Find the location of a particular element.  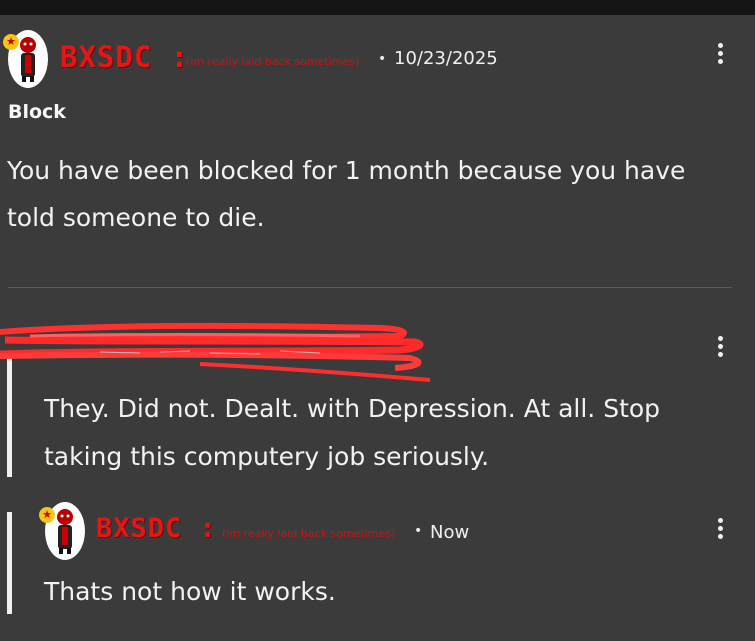

timestamp: Now is located at coordinates (450, 532).